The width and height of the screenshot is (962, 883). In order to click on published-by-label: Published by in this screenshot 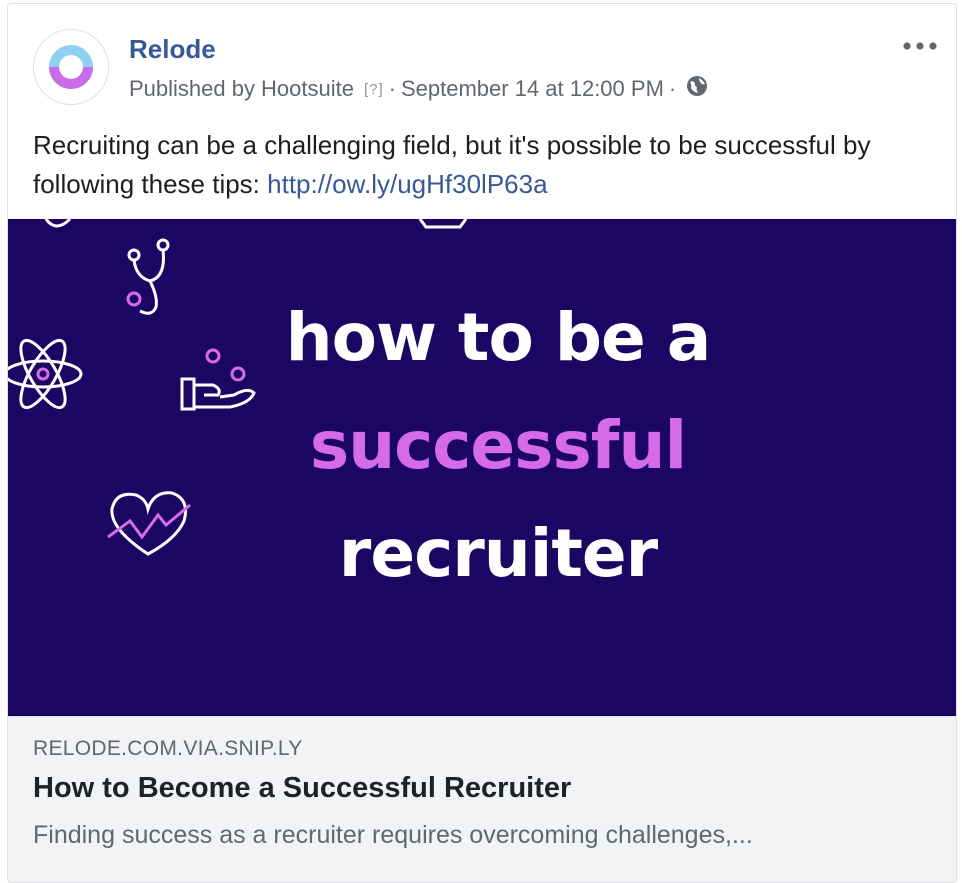, I will do `click(192, 88)`.